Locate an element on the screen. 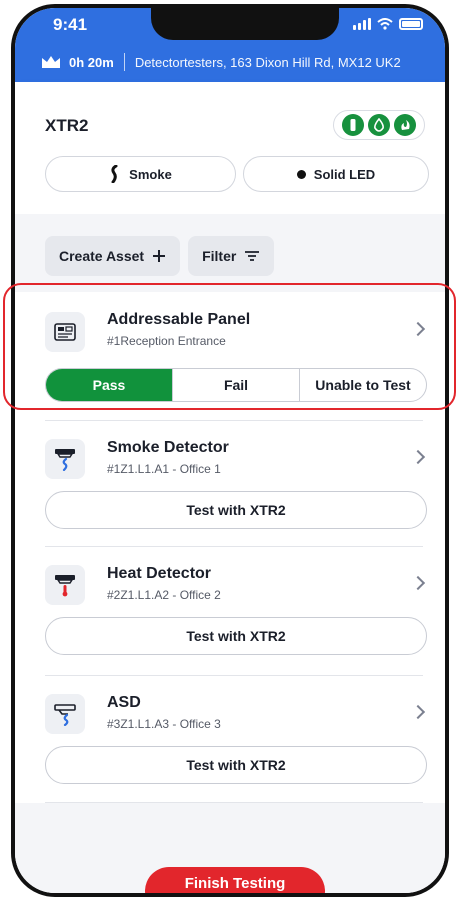 This screenshot has height=901, width=459. banner-divider is located at coordinates (124, 62).